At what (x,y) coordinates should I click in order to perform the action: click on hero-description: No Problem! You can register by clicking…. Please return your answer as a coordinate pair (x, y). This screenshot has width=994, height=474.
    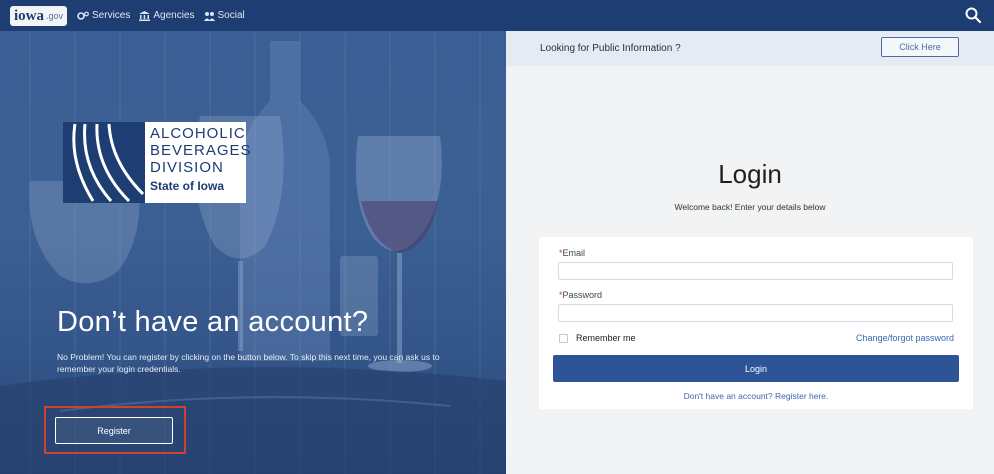
    Looking at the image, I should click on (248, 363).